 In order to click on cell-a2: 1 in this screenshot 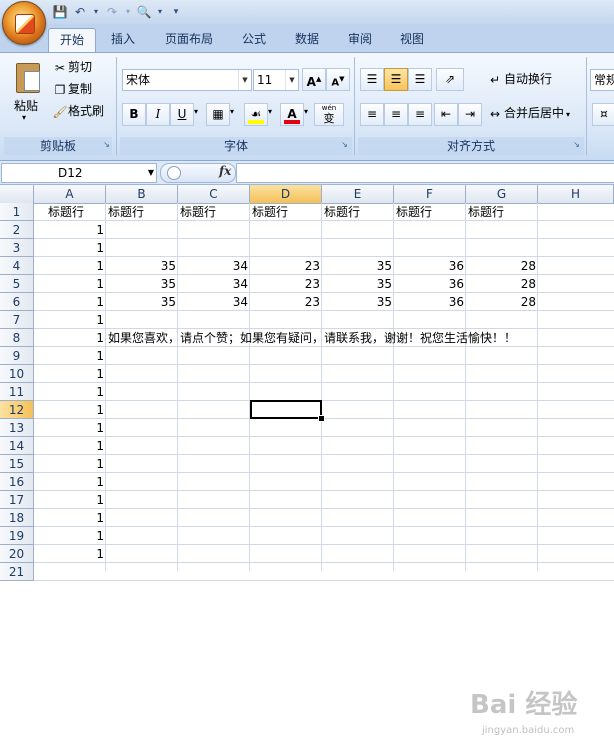, I will do `click(70, 230)`.